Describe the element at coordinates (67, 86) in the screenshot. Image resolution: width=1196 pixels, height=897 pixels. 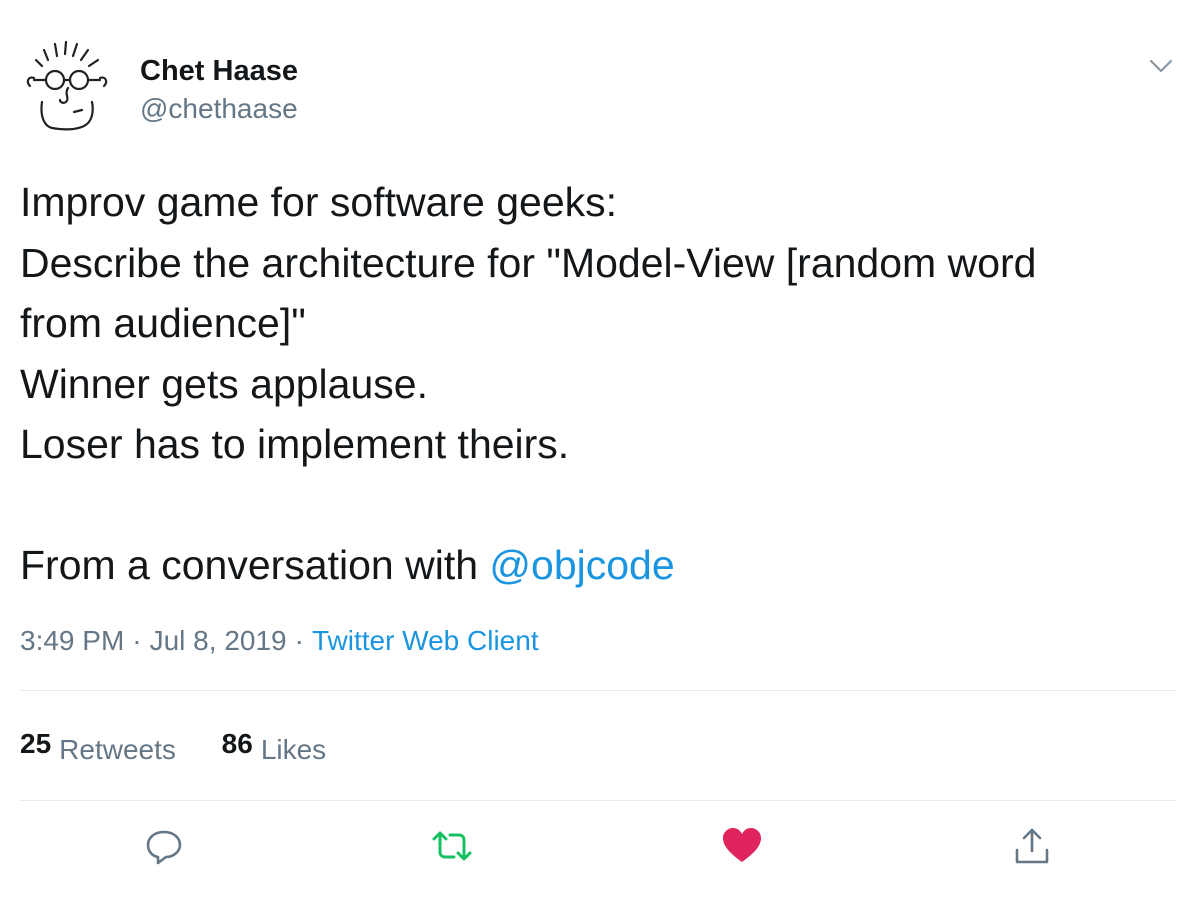
I see `avatar` at that location.